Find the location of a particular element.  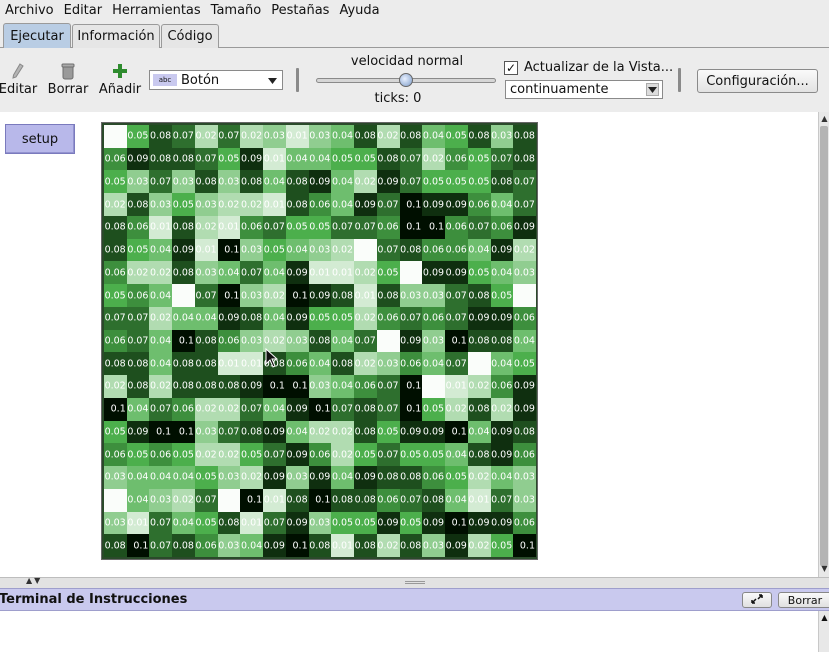

tab-informacion: Información is located at coordinates (116, 36).